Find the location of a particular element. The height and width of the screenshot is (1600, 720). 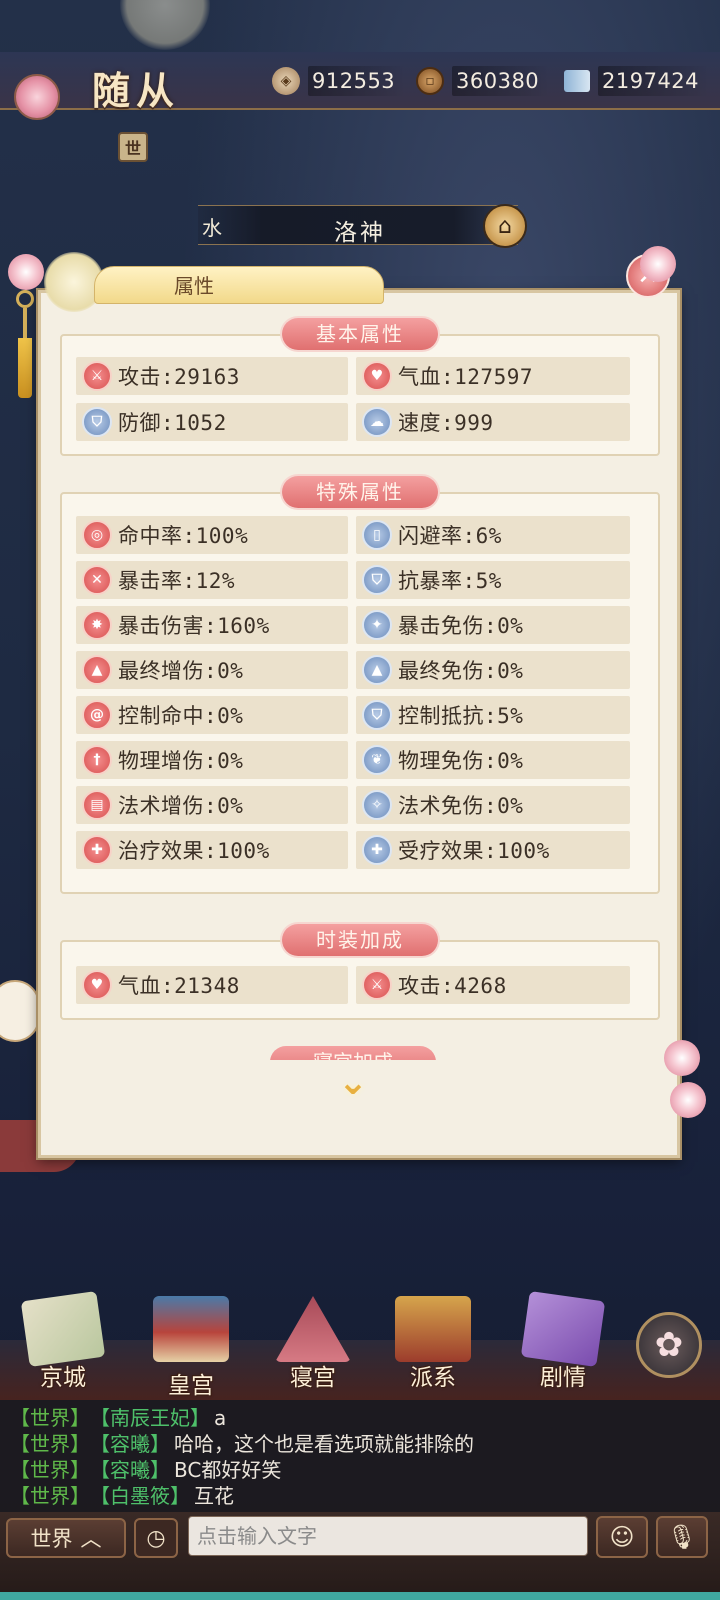

world-map-button: 世 is located at coordinates (133, 147).